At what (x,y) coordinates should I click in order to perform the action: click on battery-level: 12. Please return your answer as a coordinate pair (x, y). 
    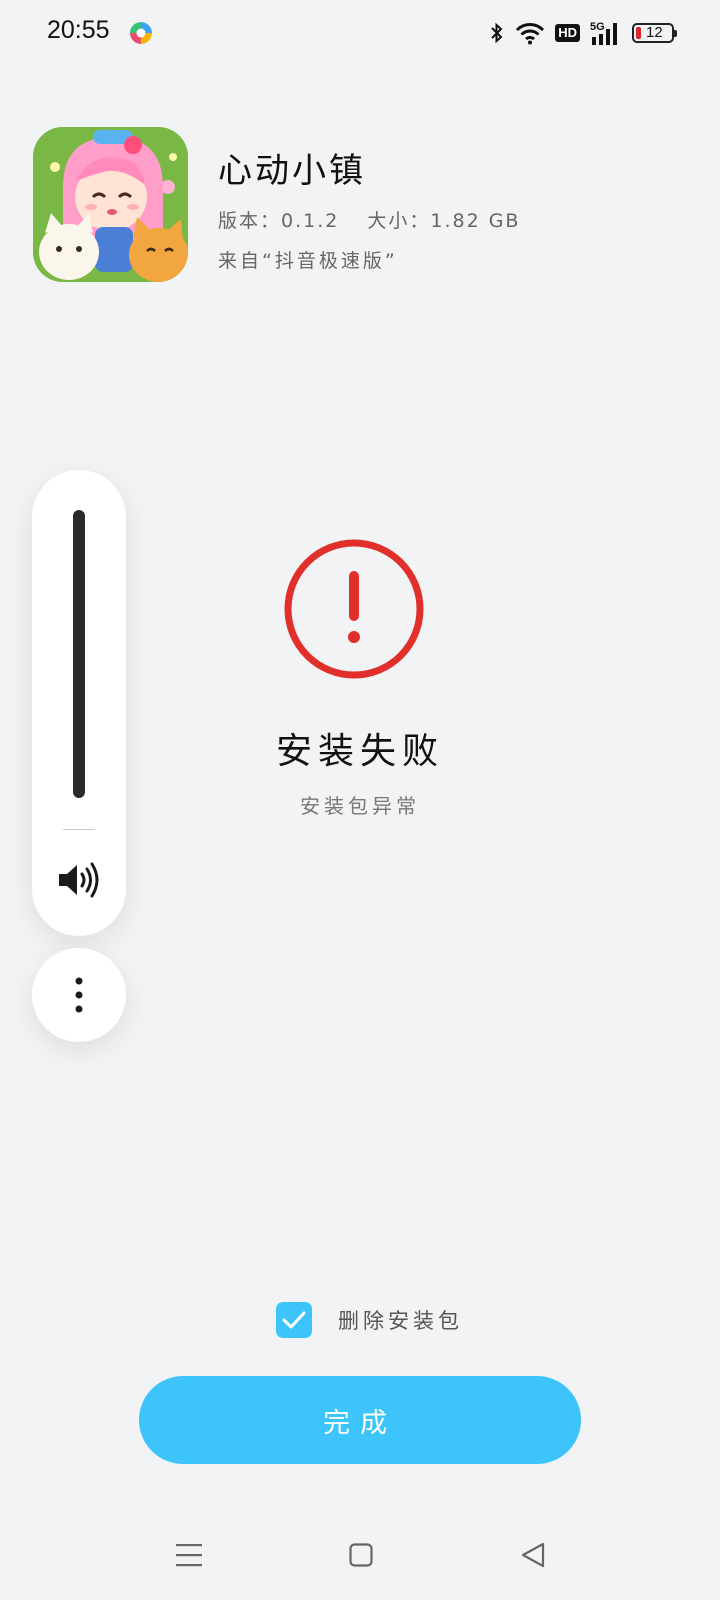
    Looking at the image, I should click on (654, 32).